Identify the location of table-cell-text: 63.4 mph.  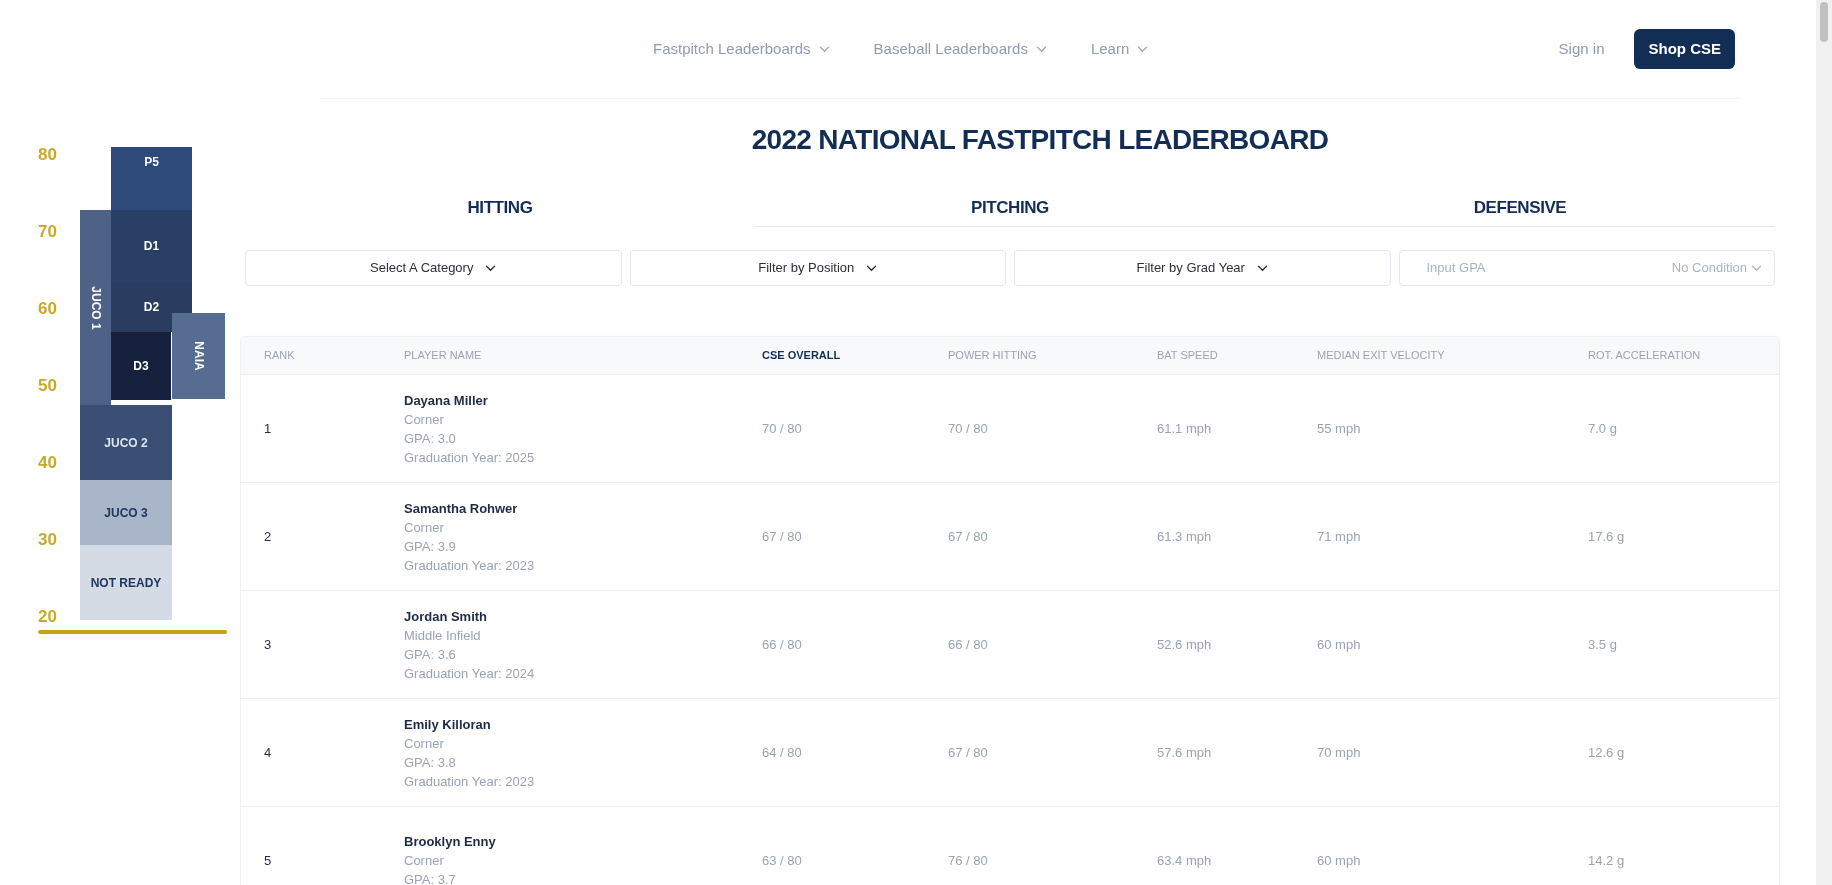
(1185, 860).